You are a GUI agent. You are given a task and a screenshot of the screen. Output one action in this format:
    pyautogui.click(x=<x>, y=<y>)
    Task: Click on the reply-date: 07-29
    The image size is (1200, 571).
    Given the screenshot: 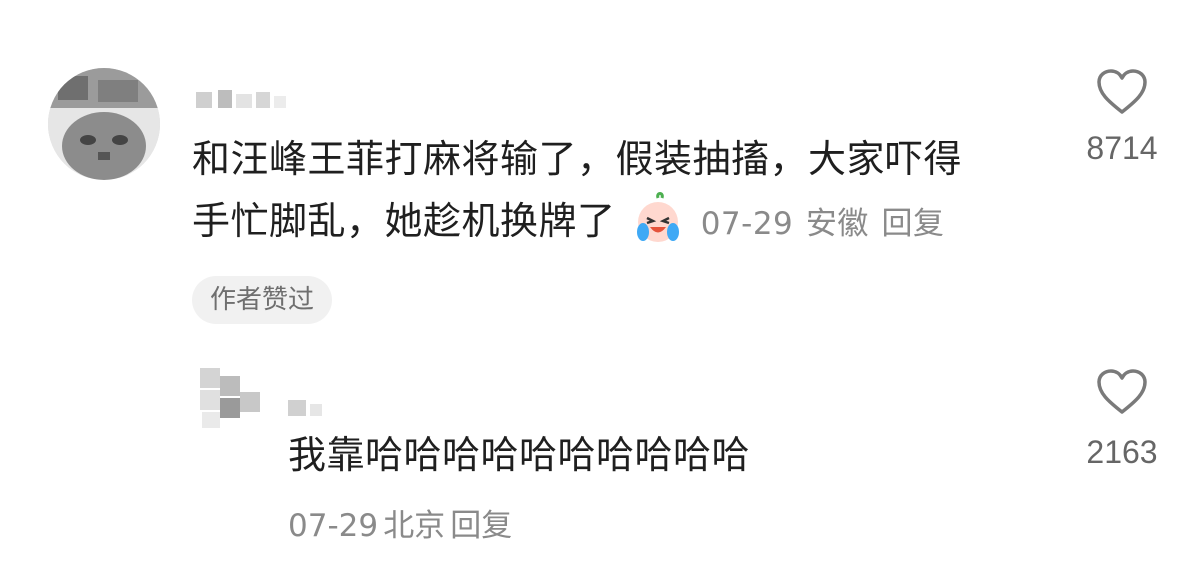 What is the action you would take?
    pyautogui.click(x=333, y=526)
    